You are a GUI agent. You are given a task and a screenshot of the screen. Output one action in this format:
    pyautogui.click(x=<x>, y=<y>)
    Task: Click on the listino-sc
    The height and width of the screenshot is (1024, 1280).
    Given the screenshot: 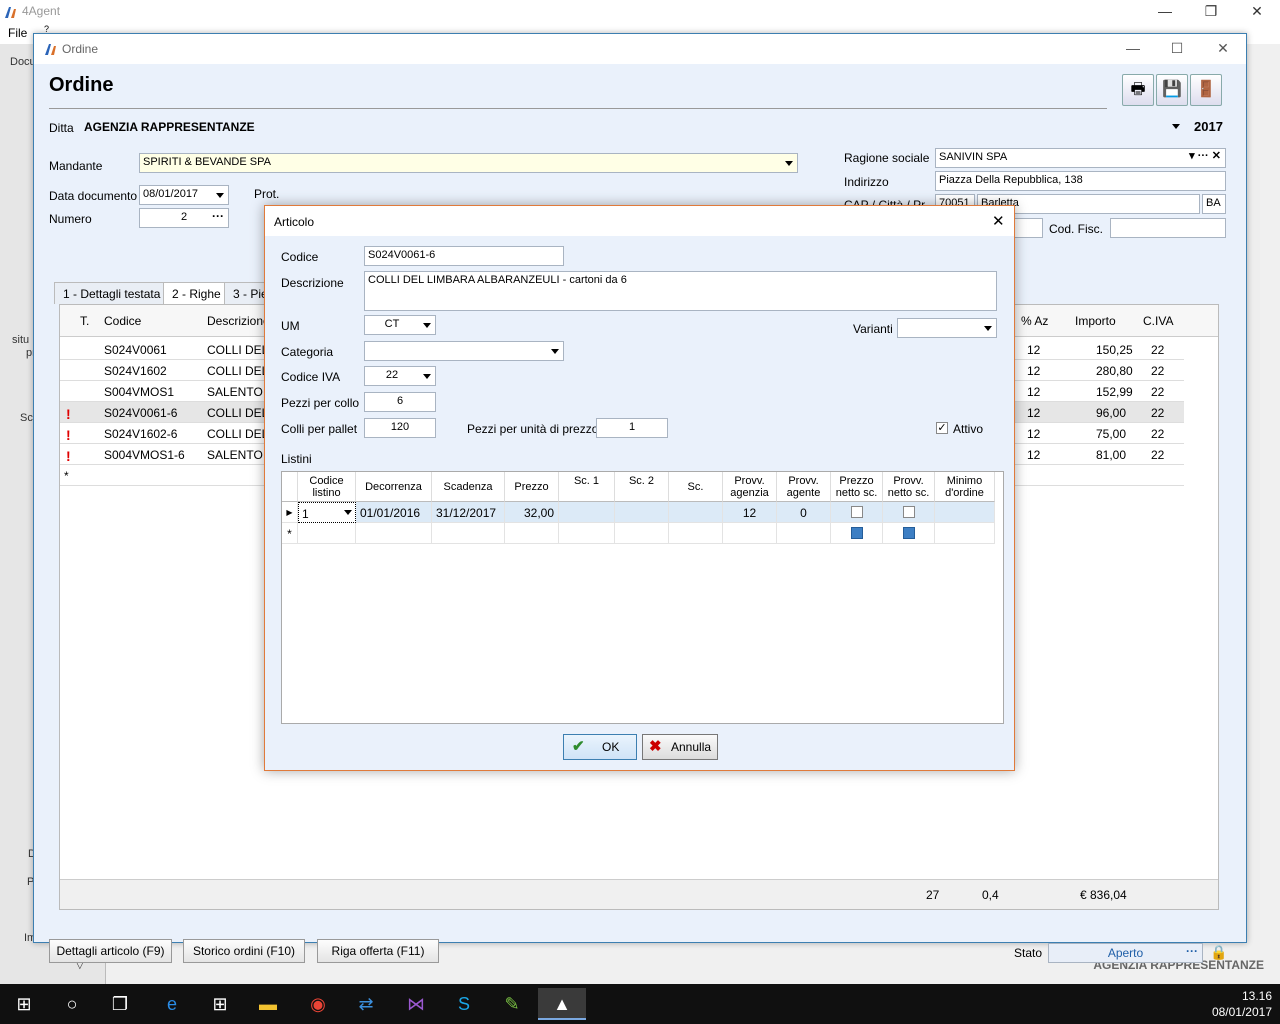 What is the action you would take?
    pyautogui.click(x=696, y=512)
    